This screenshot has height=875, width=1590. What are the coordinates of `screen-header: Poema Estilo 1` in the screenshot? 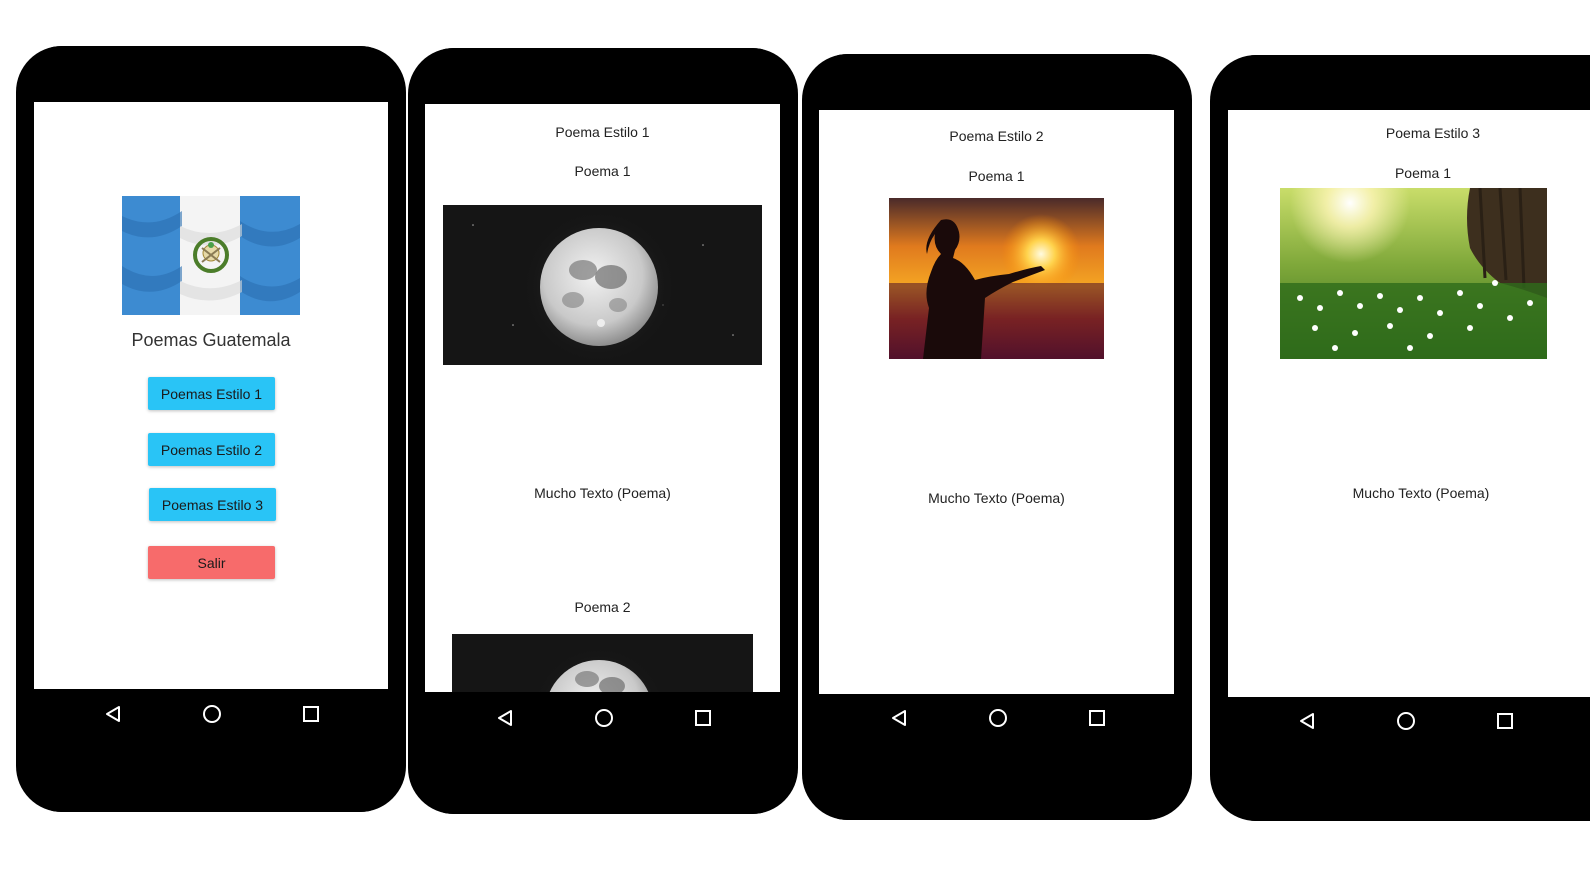 It's located at (602, 132).